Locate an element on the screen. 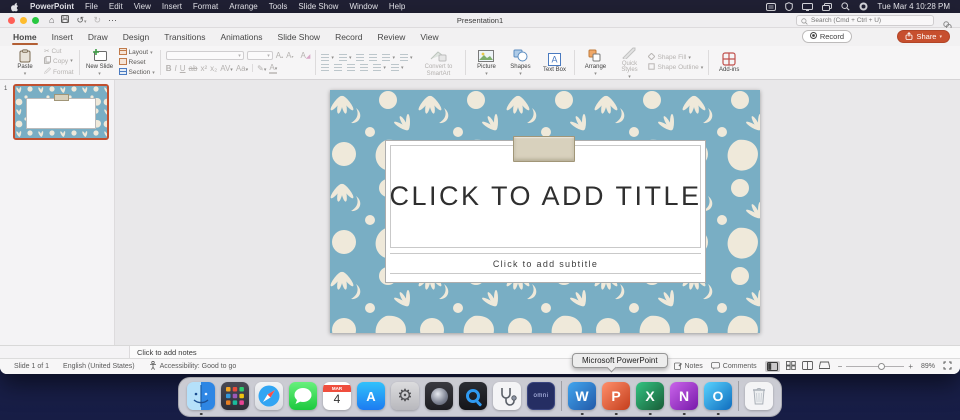 The image size is (960, 420). tab-draw: Draw is located at coordinates (98, 37).